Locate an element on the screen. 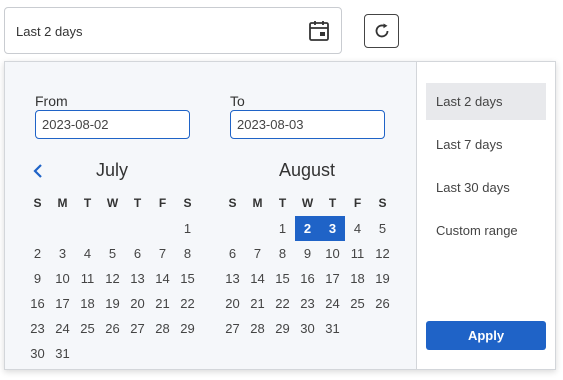 The width and height of the screenshot is (563, 380). range-option: Last 2 days is located at coordinates (486, 101).